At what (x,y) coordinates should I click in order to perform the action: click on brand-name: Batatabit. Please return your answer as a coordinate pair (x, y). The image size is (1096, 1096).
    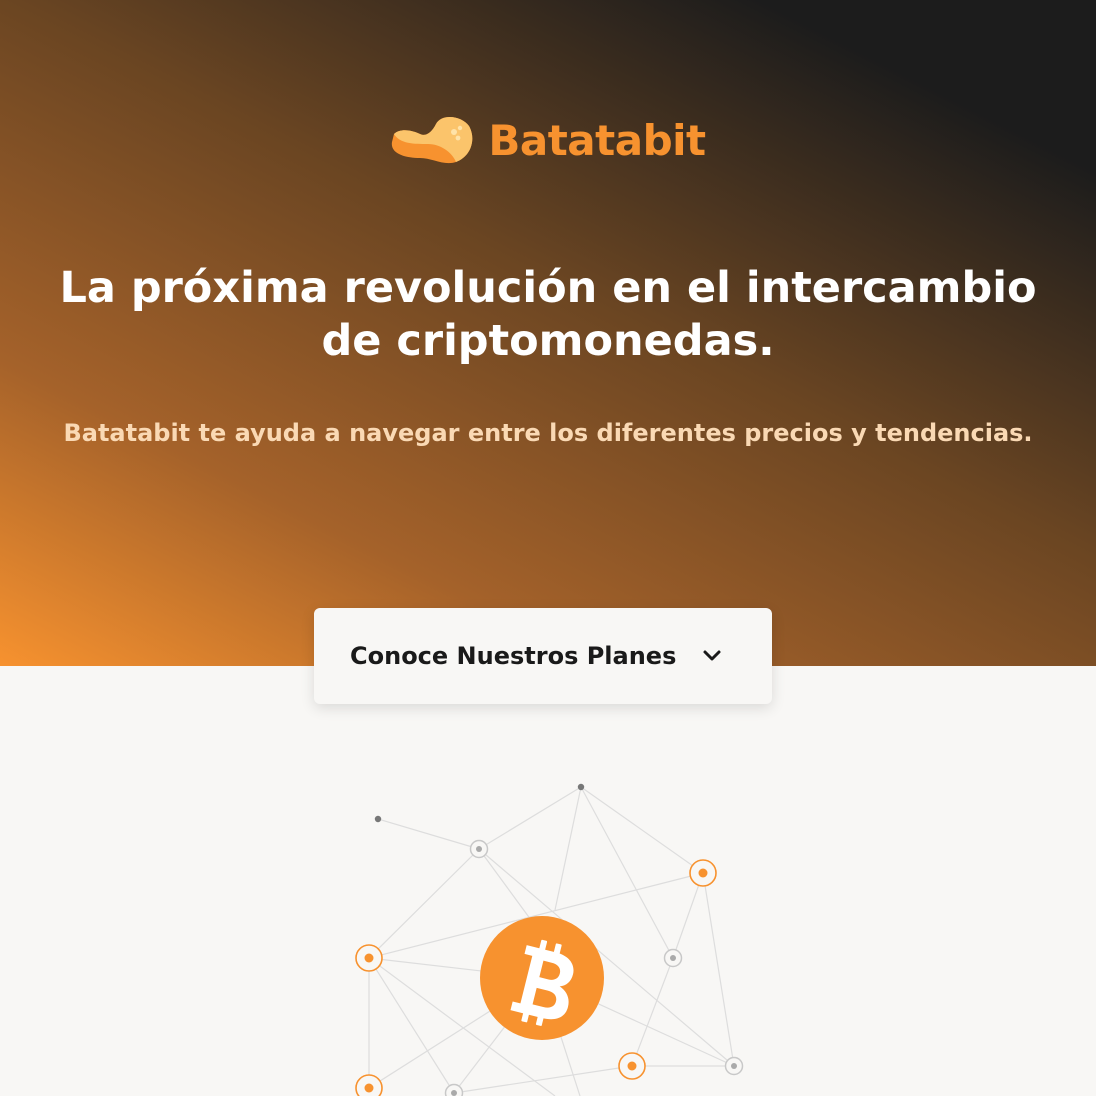
    Looking at the image, I should click on (597, 140).